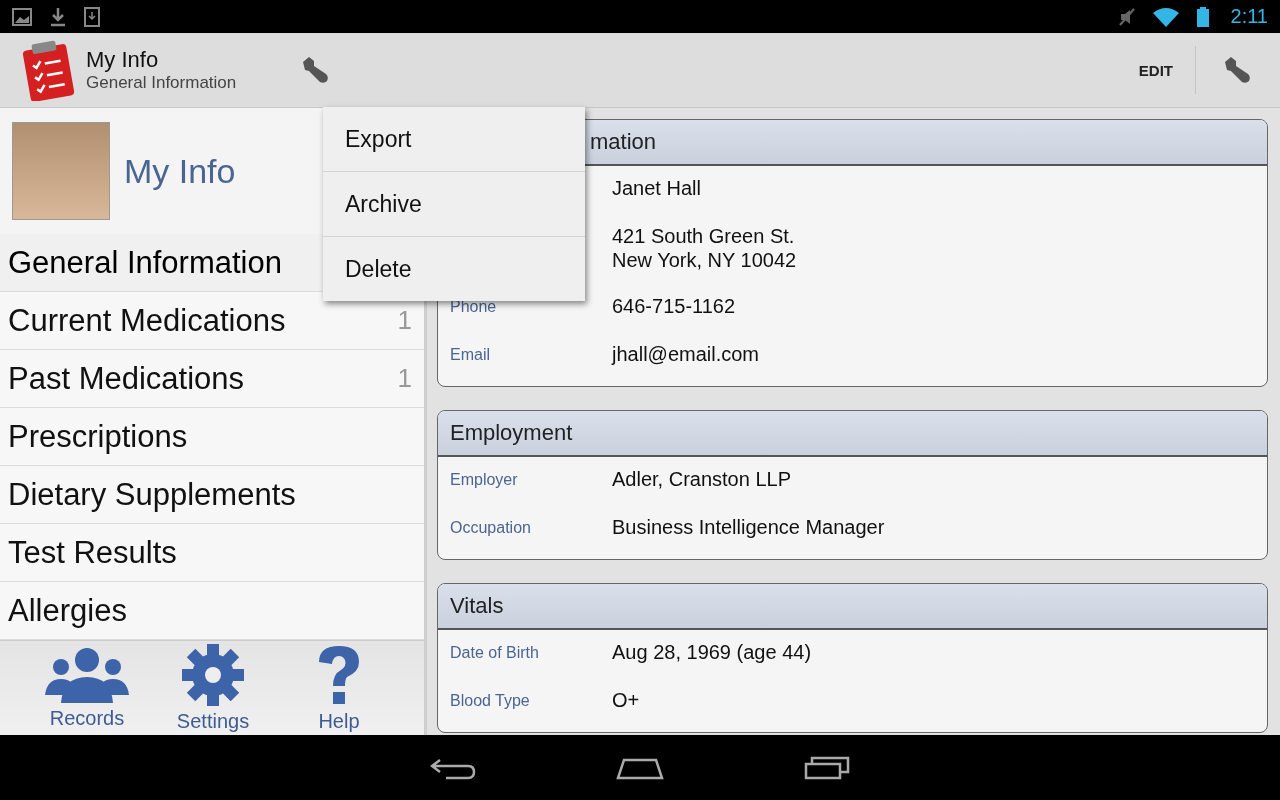  I want to click on bottom-bar-button: Help, so click(339, 688).